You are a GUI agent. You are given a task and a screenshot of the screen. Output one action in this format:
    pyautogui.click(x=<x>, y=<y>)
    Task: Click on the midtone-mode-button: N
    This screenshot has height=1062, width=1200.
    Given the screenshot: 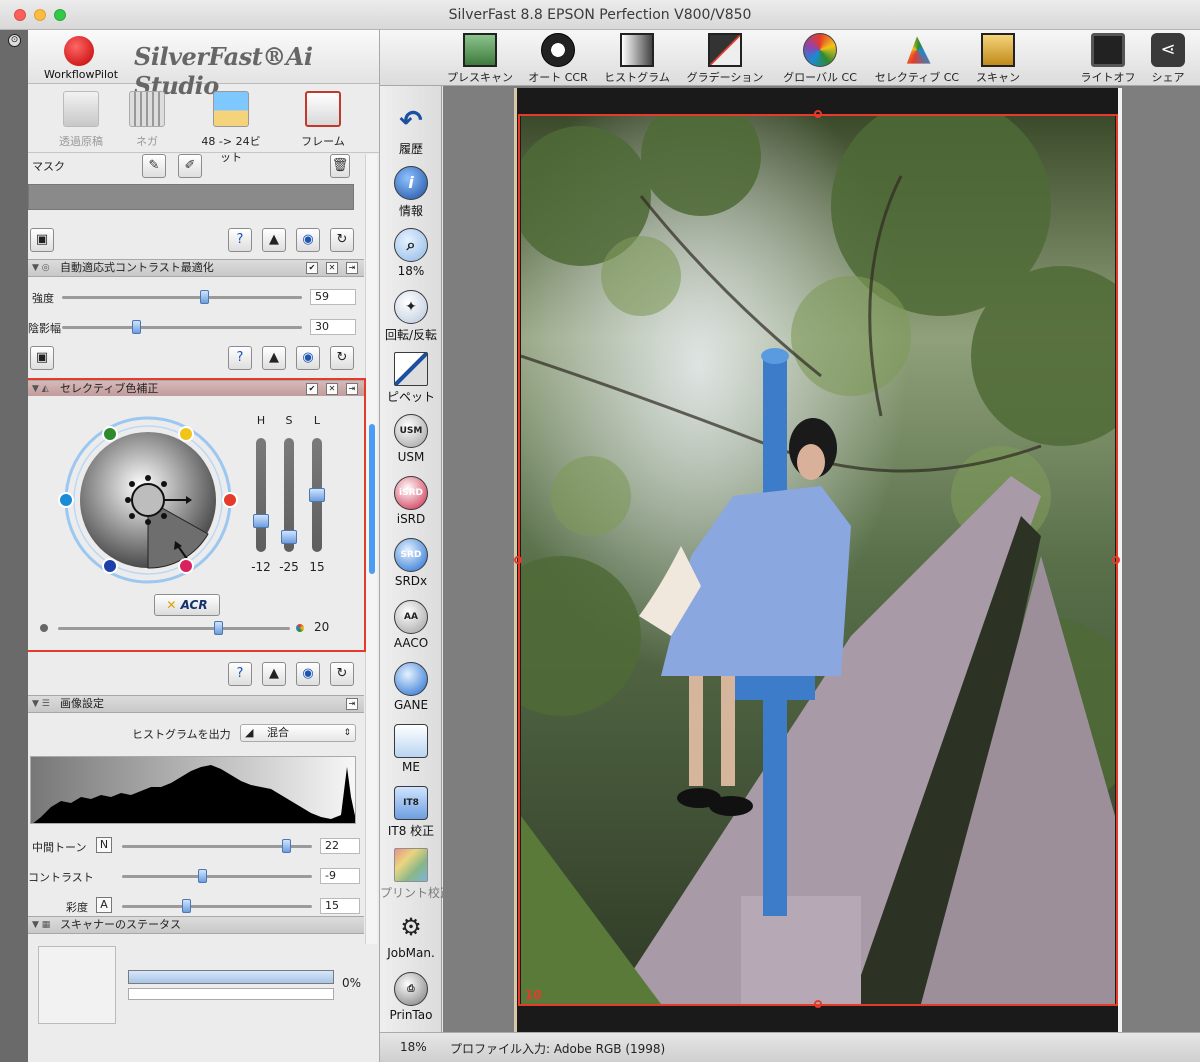 What is the action you would take?
    pyautogui.click(x=104, y=845)
    